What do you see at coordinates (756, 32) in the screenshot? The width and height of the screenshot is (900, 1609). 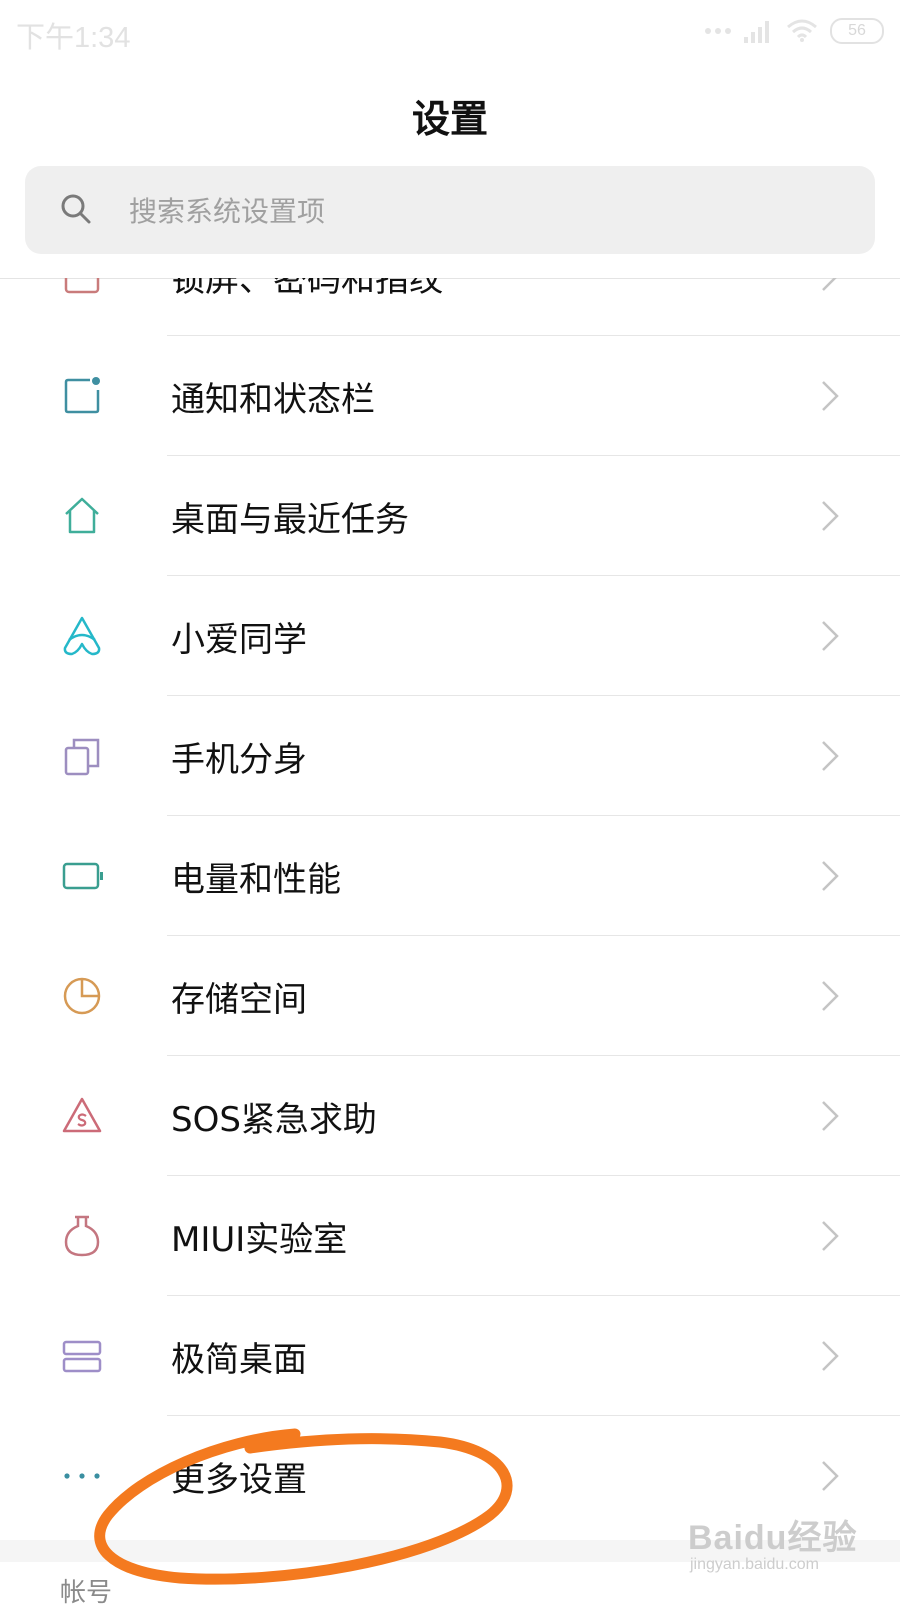 I see `signal-icon` at bounding box center [756, 32].